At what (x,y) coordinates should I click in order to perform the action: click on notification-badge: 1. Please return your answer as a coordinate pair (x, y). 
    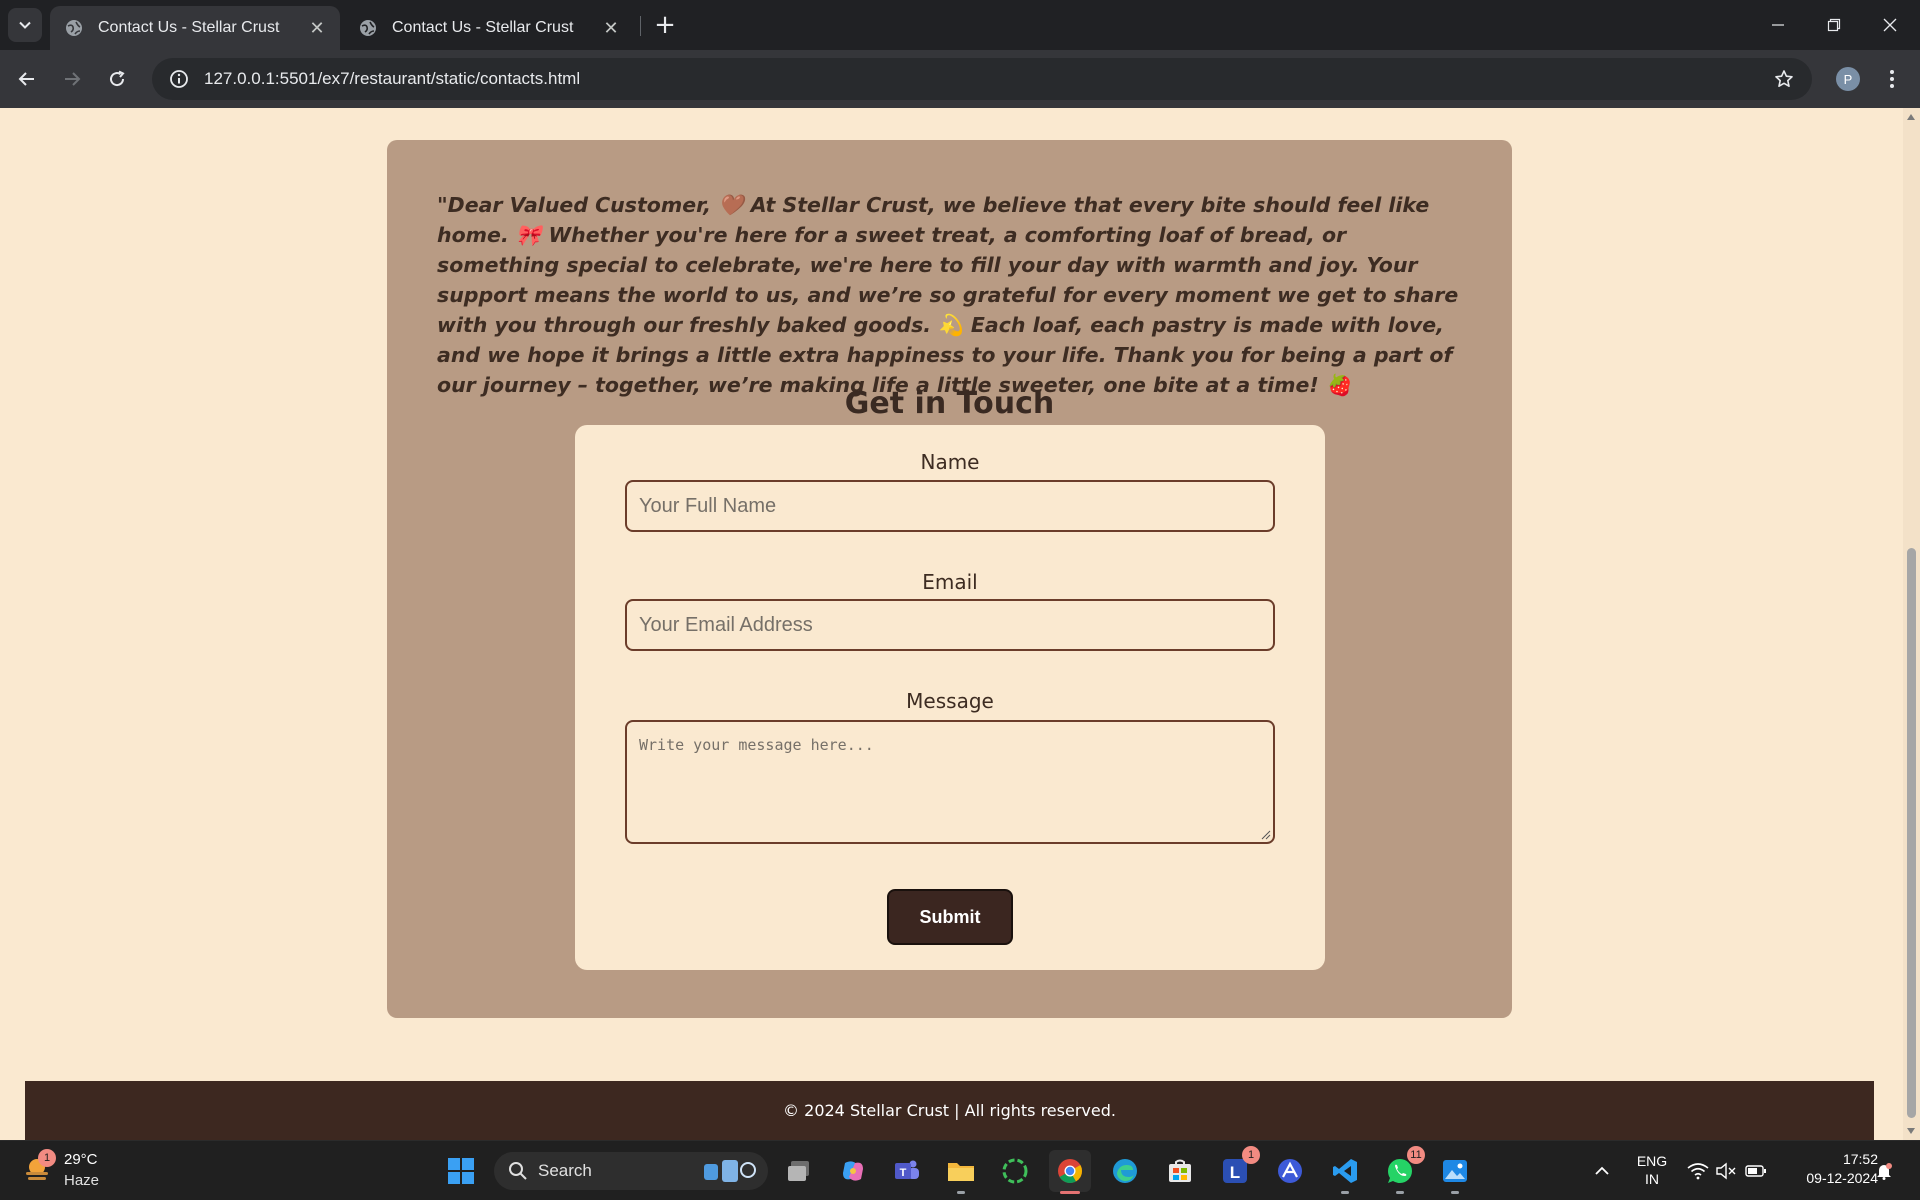
    Looking at the image, I should click on (1251, 1155).